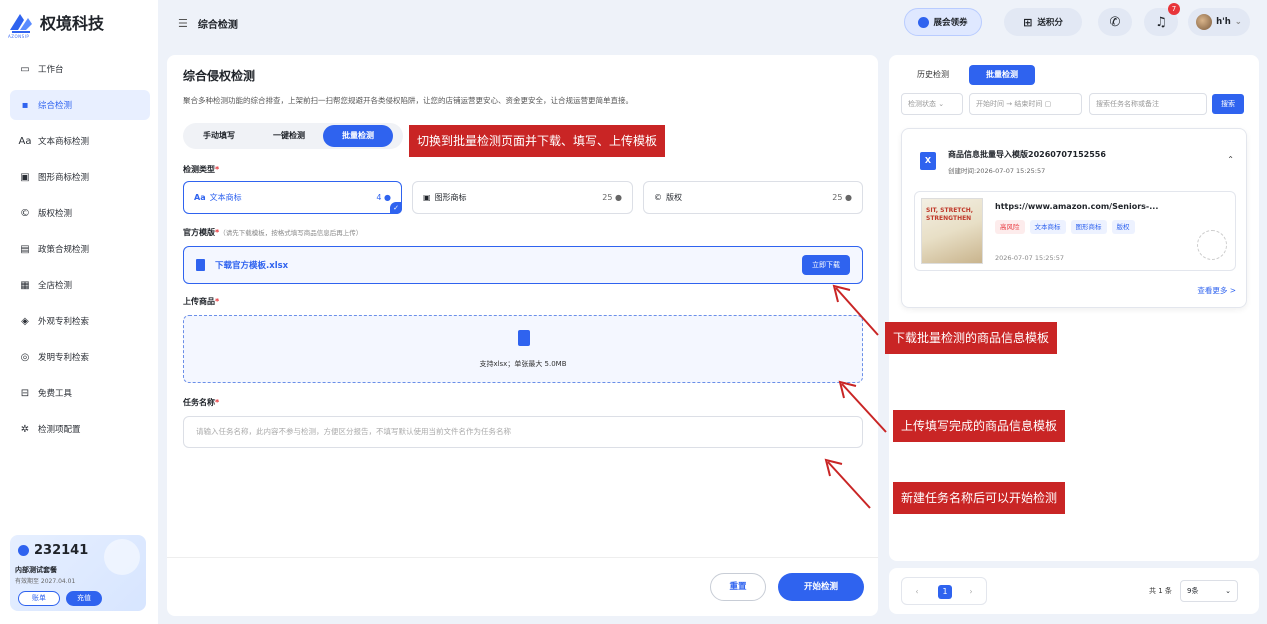 This screenshot has width=1267, height=624. Describe the element at coordinates (1228, 104) in the screenshot. I see `search-button: 搜索` at that location.